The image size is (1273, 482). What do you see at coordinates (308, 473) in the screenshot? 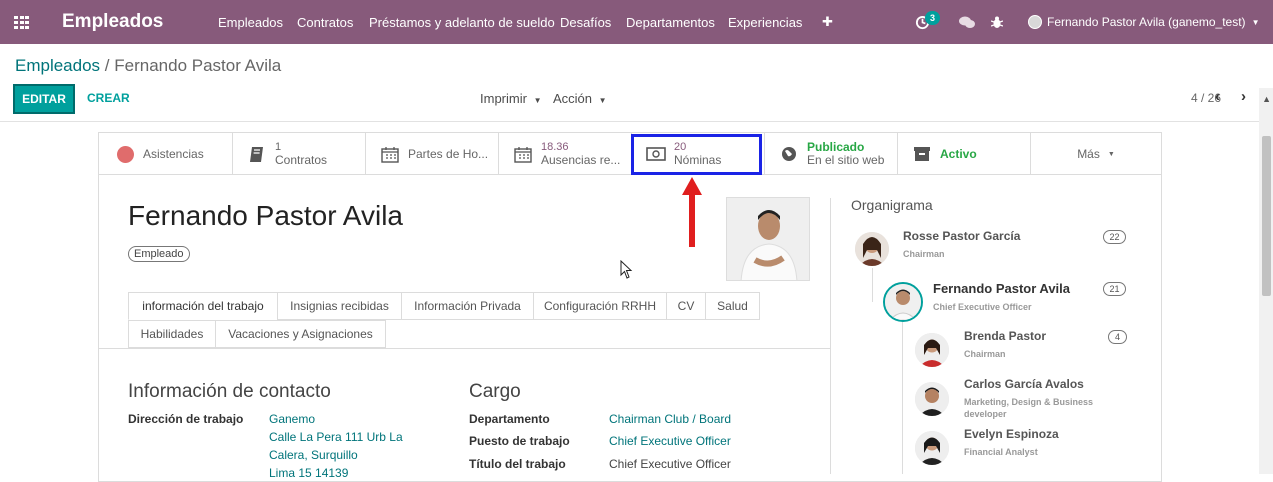
I see `work-address-line: Lima 15 14139` at bounding box center [308, 473].